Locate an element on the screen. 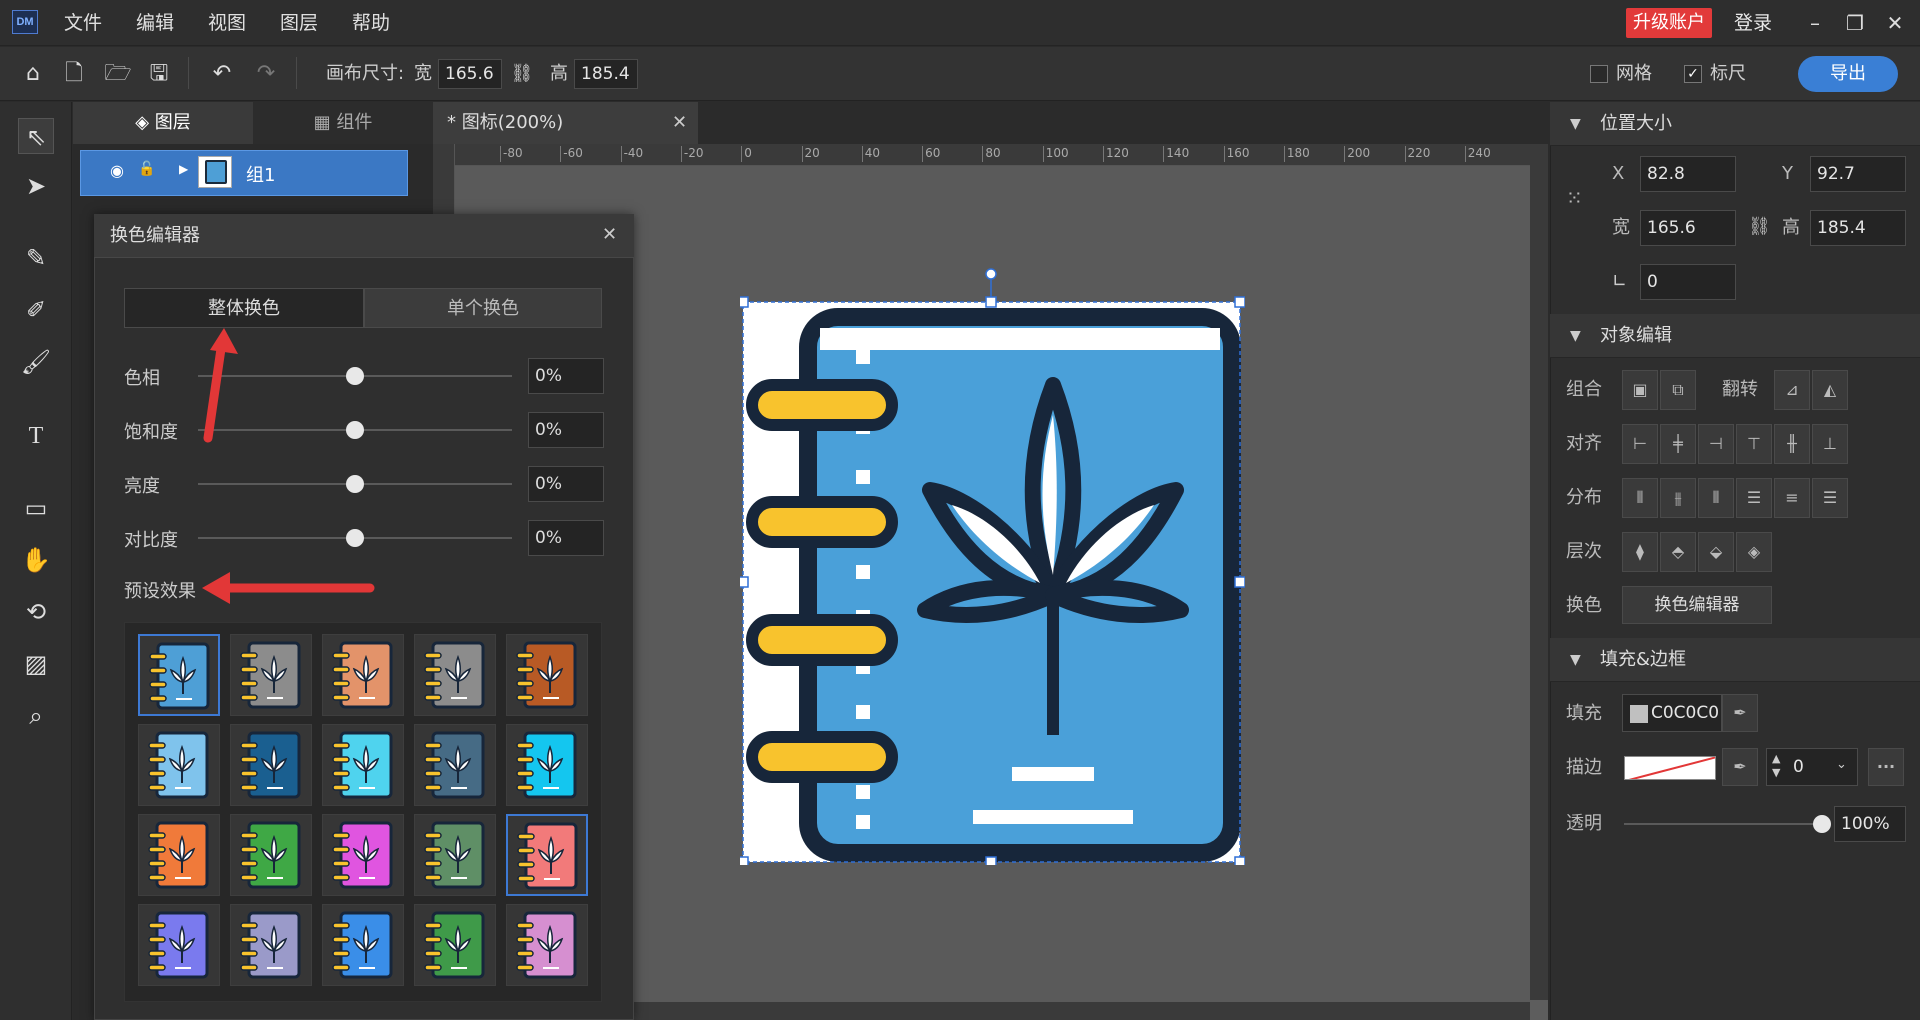 Image resolution: width=1920 pixels, height=1020 pixels. x-field: 82.8 is located at coordinates (1688, 174).